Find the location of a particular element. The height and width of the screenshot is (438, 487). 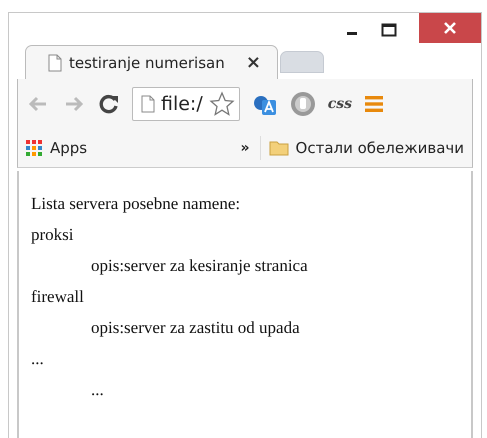

list-description: opis:server za kesiranje stranica is located at coordinates (199, 266).